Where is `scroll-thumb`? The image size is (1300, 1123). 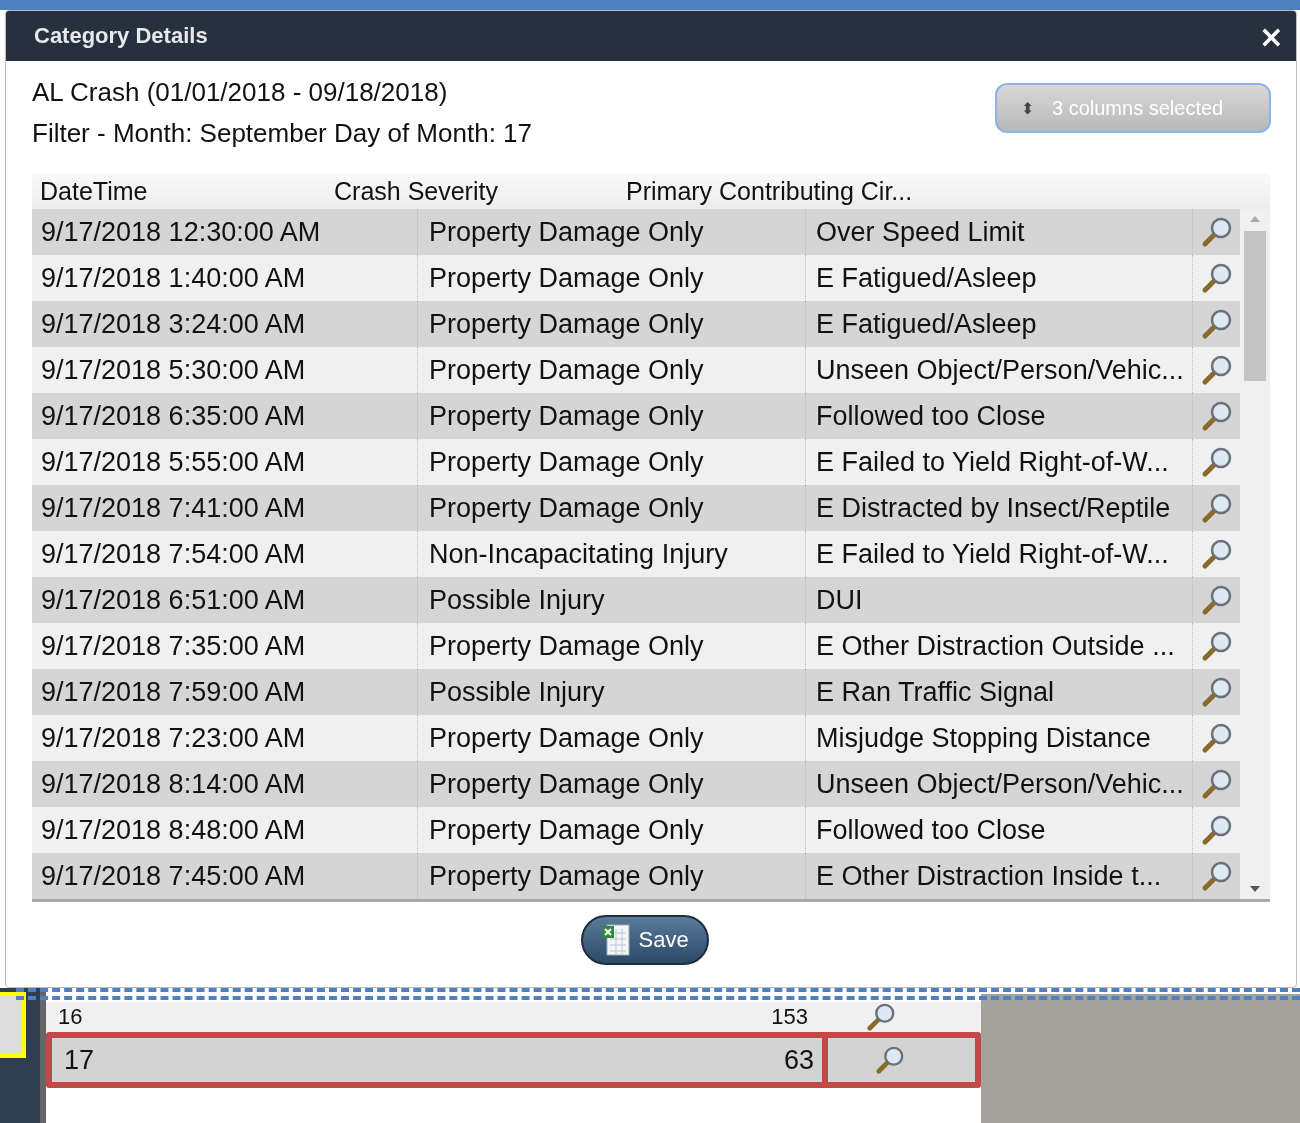 scroll-thumb is located at coordinates (1255, 306).